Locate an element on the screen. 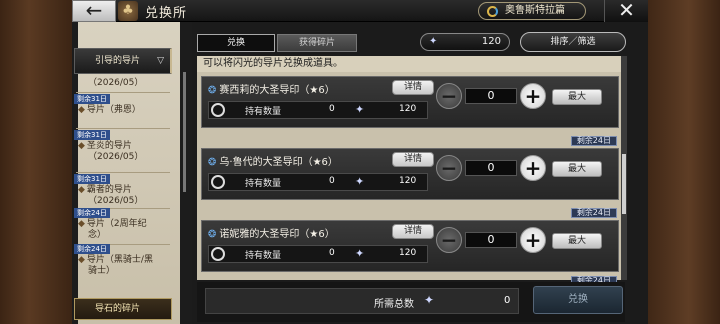 The height and width of the screenshot is (324, 720). item-name: ❂ 诺妮雅的大圣导印（★6） is located at coordinates (271, 232).